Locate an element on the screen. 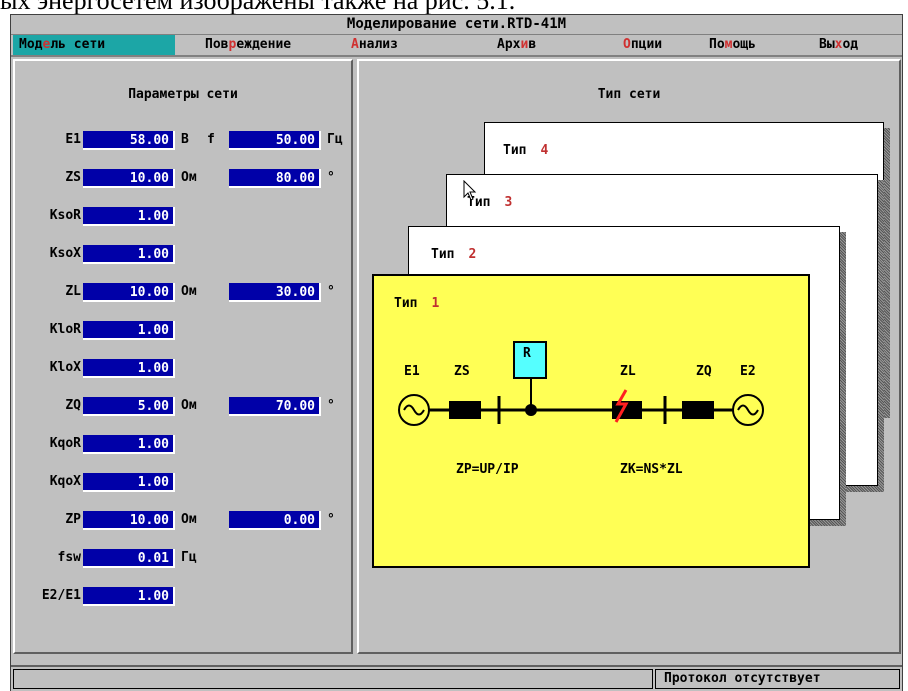 The image size is (908, 691). menu-item-4: Опции is located at coordinates (642, 45).